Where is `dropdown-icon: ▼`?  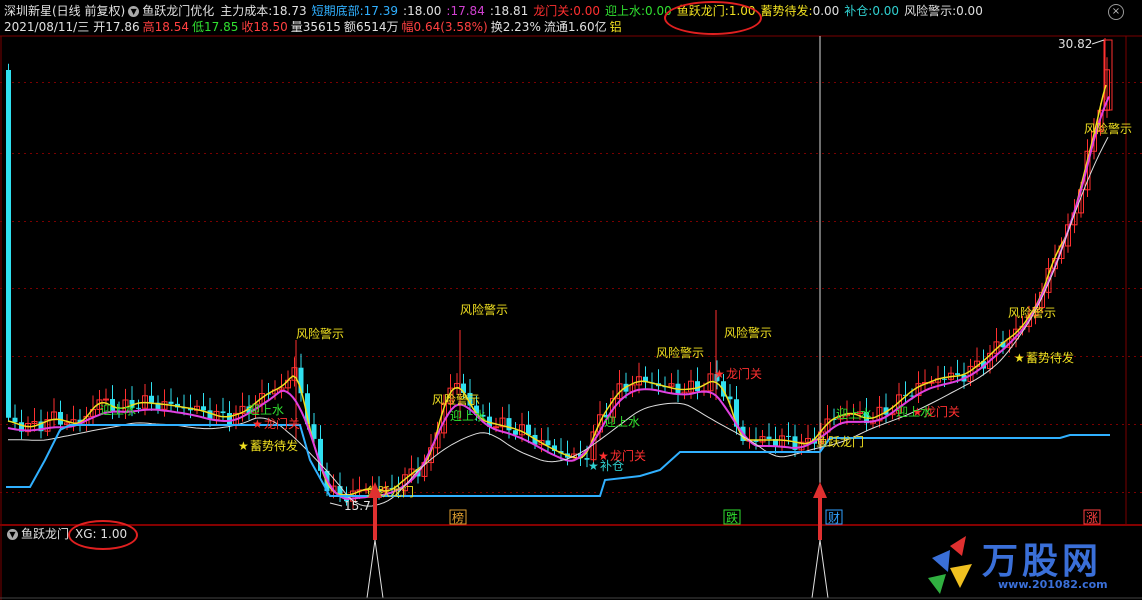
dropdown-icon: ▼ is located at coordinates (12, 534).